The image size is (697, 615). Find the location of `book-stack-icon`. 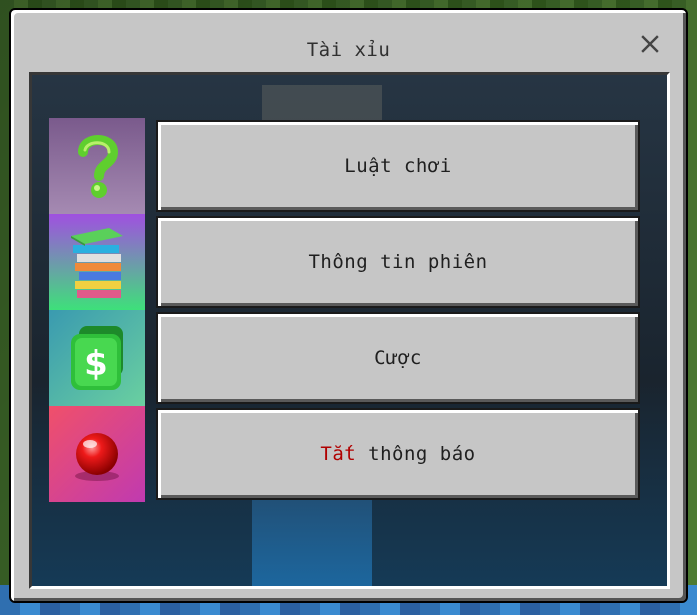

book-stack-icon is located at coordinates (97, 262).